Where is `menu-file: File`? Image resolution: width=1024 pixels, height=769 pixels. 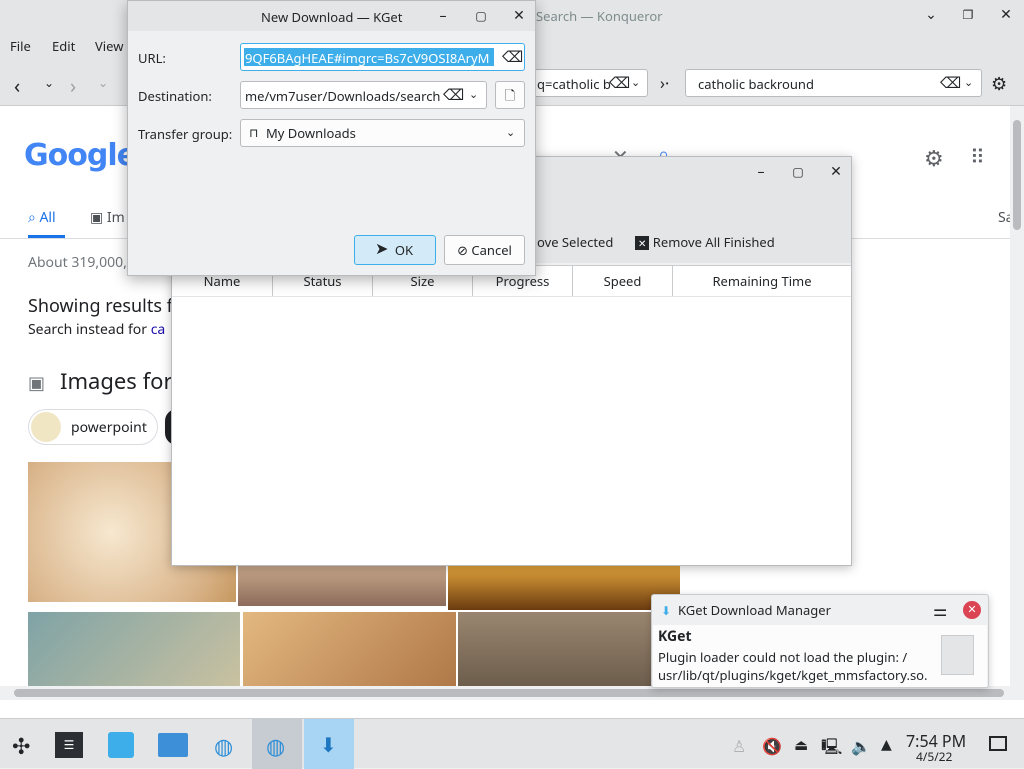 menu-file: File is located at coordinates (20, 46).